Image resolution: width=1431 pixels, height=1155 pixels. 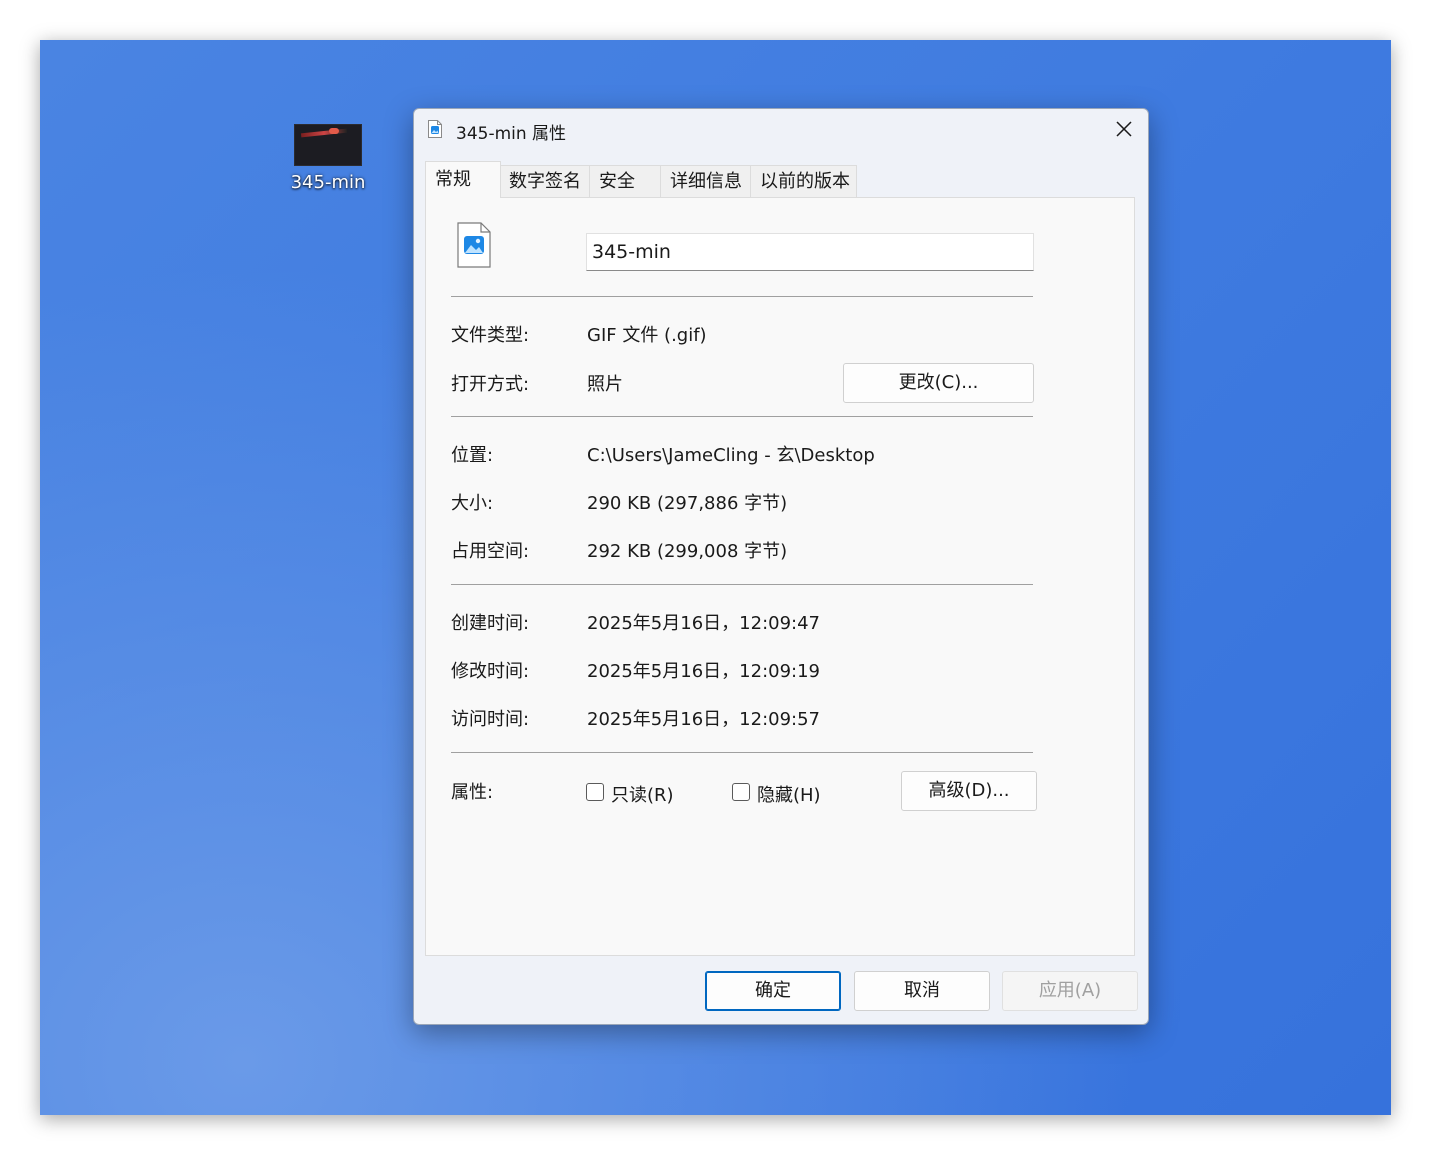 What do you see at coordinates (463, 179) in the screenshot?
I see `tab-general: 常规` at bounding box center [463, 179].